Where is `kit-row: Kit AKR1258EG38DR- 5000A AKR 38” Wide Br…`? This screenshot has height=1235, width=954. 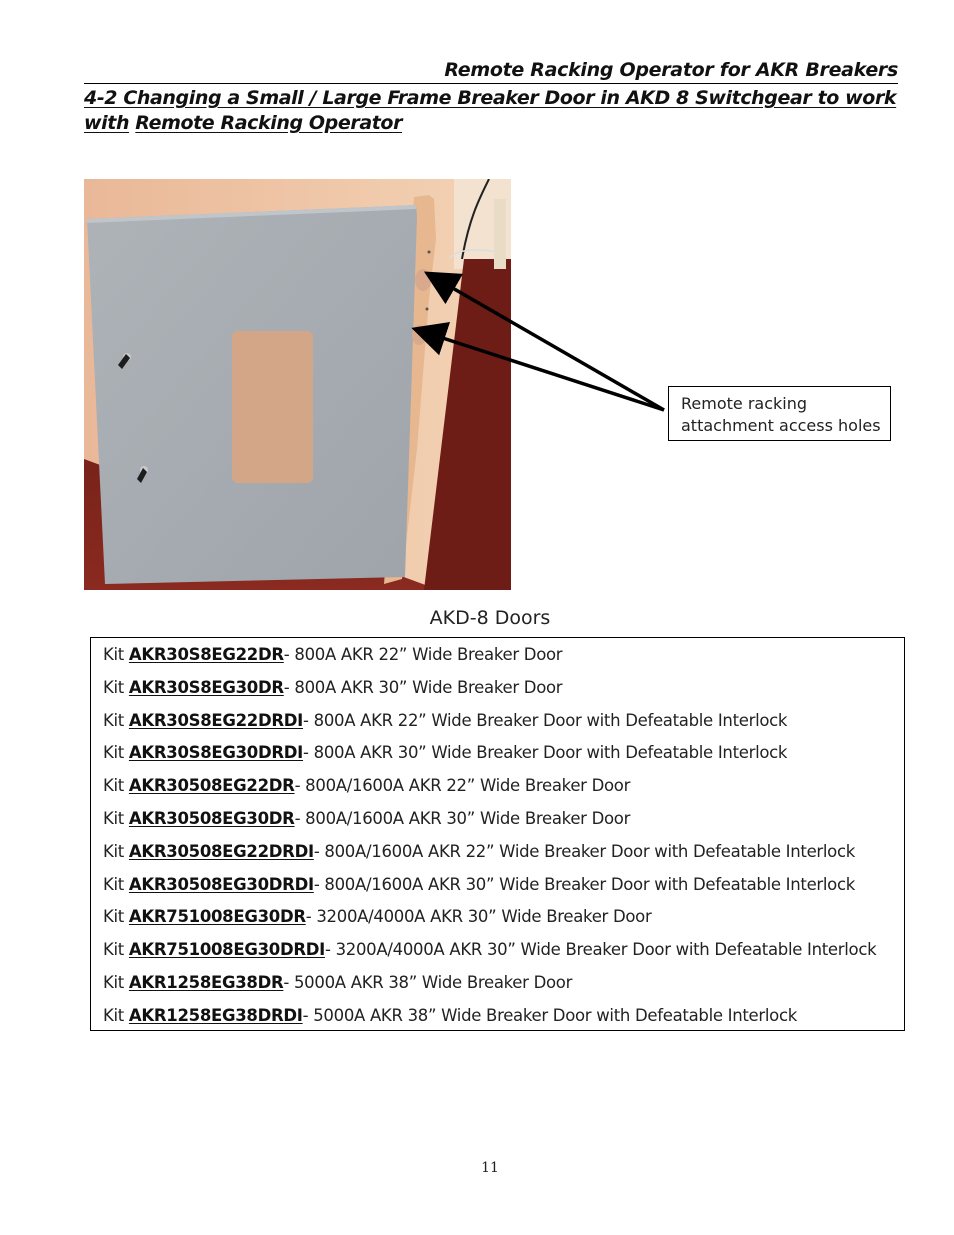 kit-row: Kit AKR1258EG38DR- 5000A AKR 38” Wide Br… is located at coordinates (497, 987).